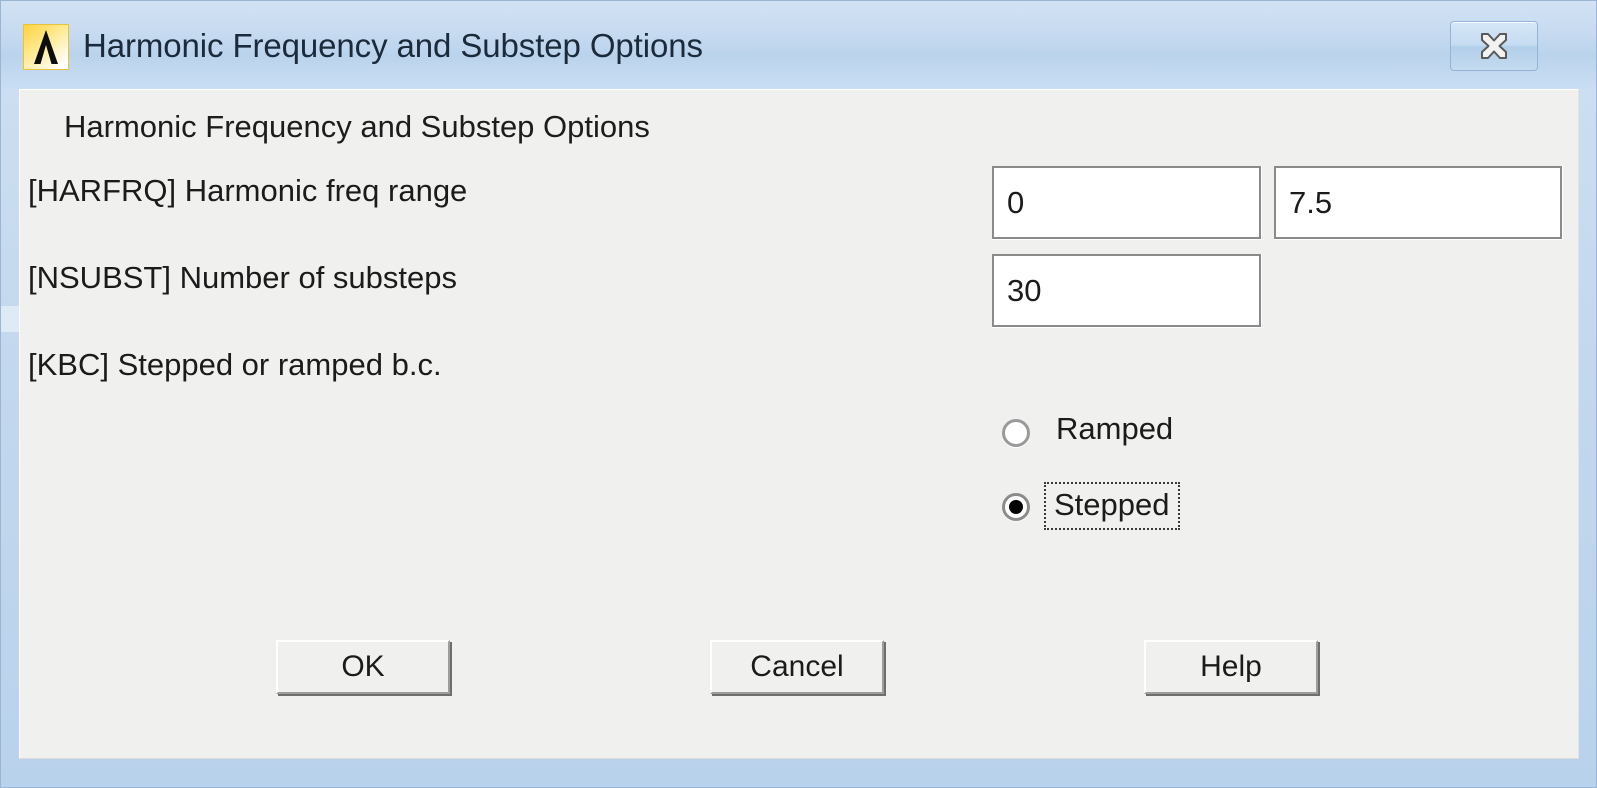 Image resolution: width=1597 pixels, height=788 pixels. I want to click on close-button, so click(1494, 46).